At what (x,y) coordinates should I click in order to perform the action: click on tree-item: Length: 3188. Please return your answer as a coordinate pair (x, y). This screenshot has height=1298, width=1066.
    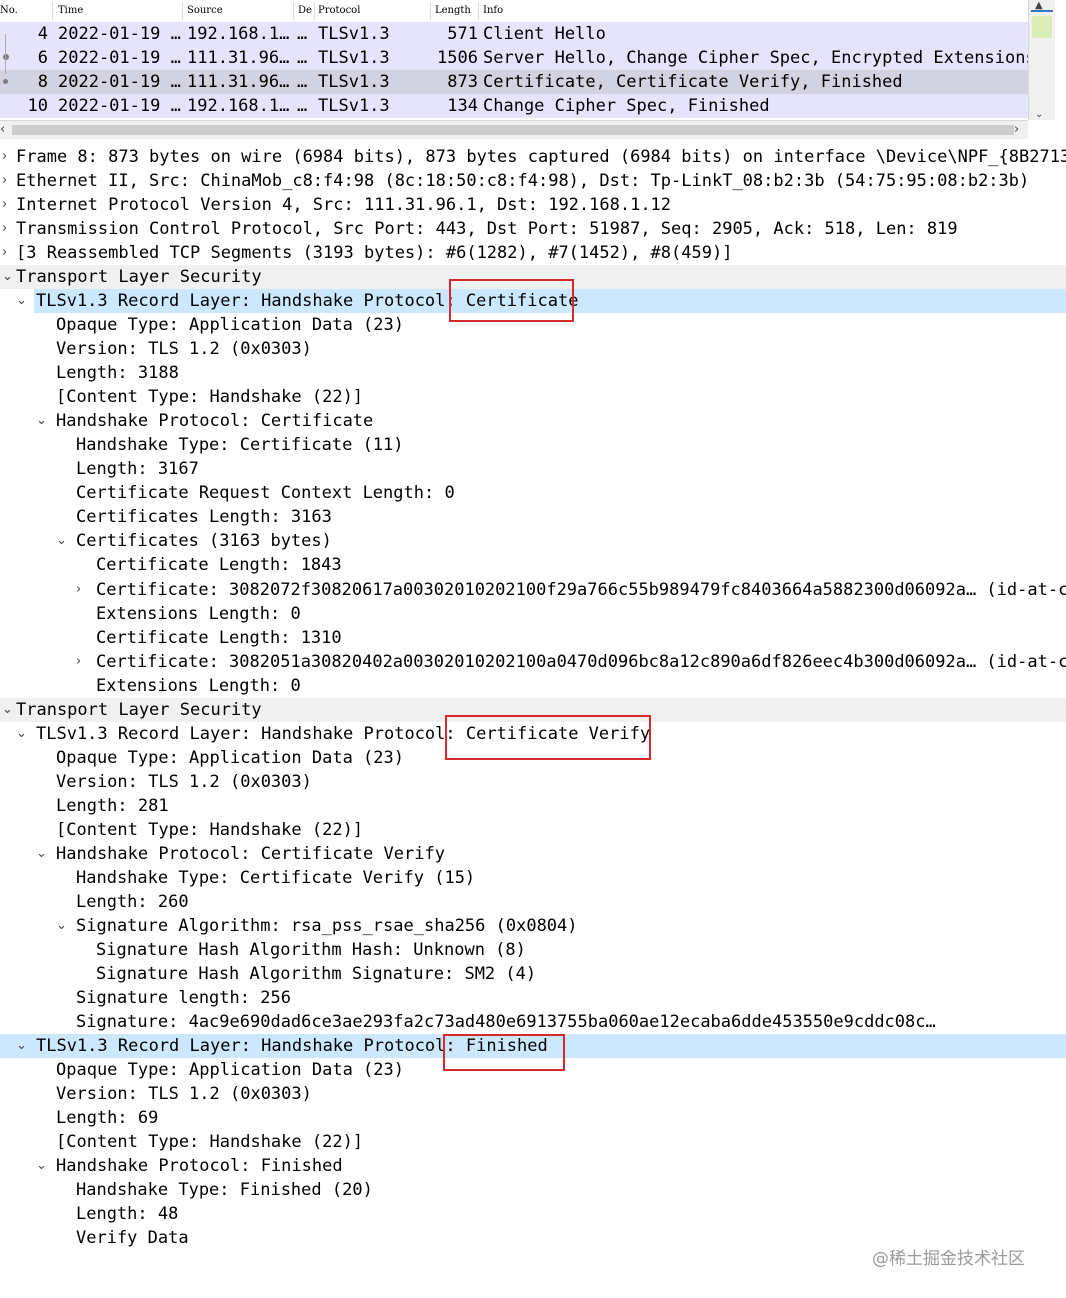
    Looking at the image, I should click on (533, 373).